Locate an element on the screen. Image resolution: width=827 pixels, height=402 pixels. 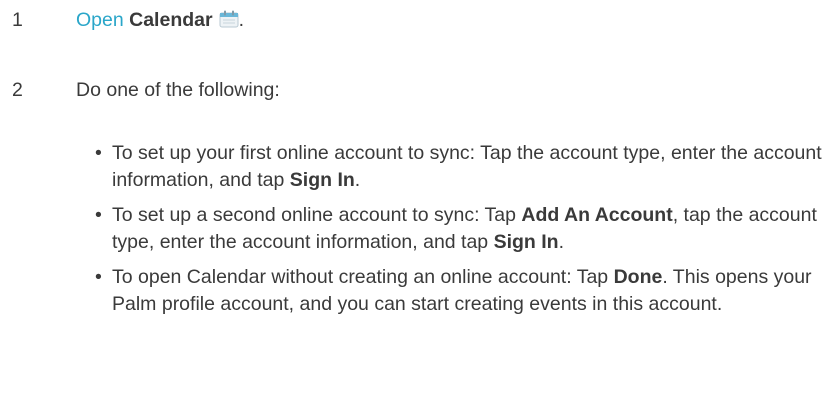
step-number: 1 is located at coordinates (17, 20).